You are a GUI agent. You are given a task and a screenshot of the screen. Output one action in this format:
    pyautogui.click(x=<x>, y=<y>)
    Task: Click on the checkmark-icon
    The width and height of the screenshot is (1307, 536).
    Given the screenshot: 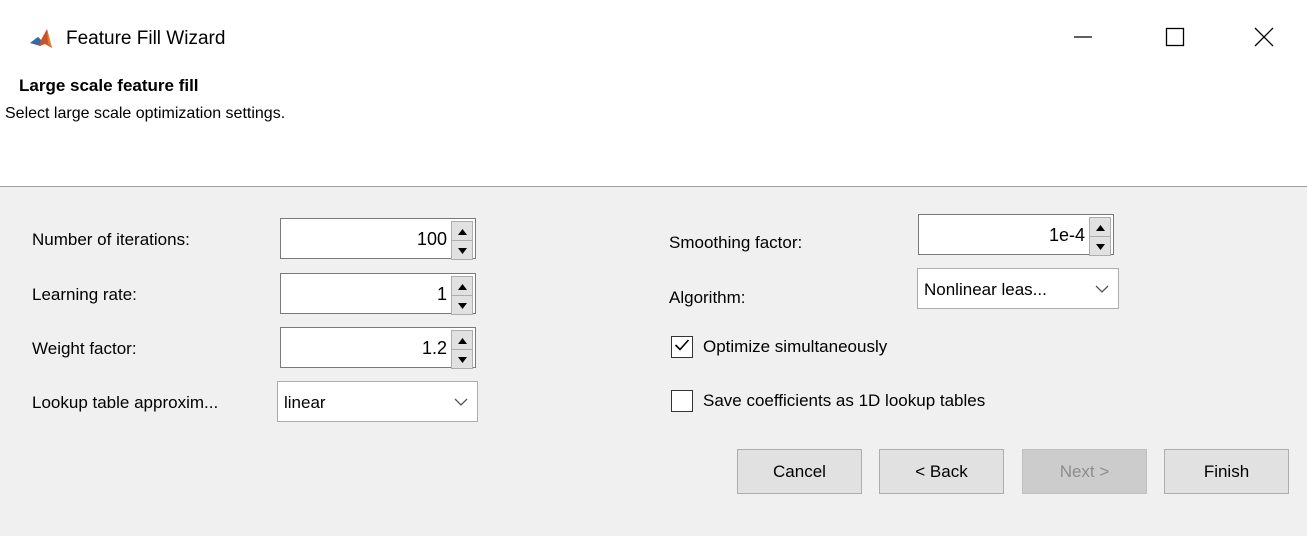 What is the action you would take?
    pyautogui.click(x=682, y=347)
    